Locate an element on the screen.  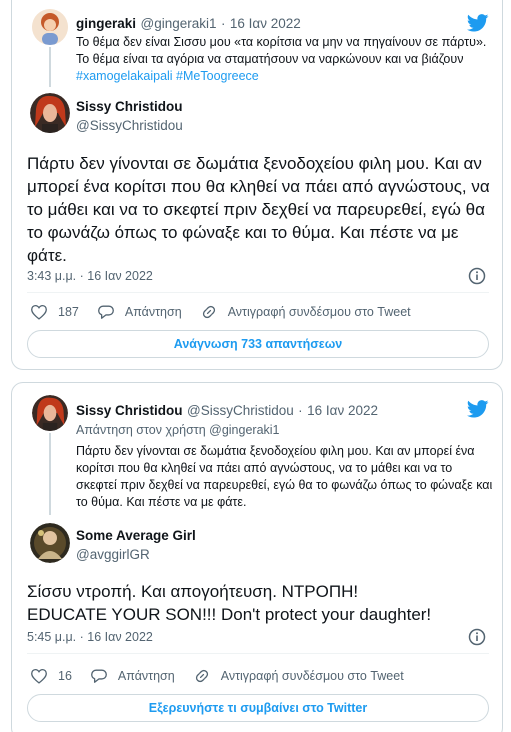
tweet2-author-name: Some Average Girl is located at coordinates (136, 535).